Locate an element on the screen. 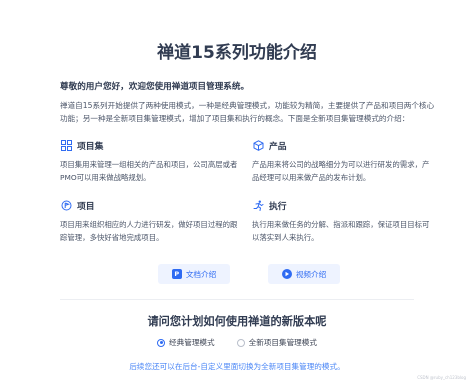 This screenshot has width=474, height=382. card-description: 项目集用来管理一组相关的产品和项目，公司高层或者PMO可以用来做战略规划。 is located at coordinates (149, 171).